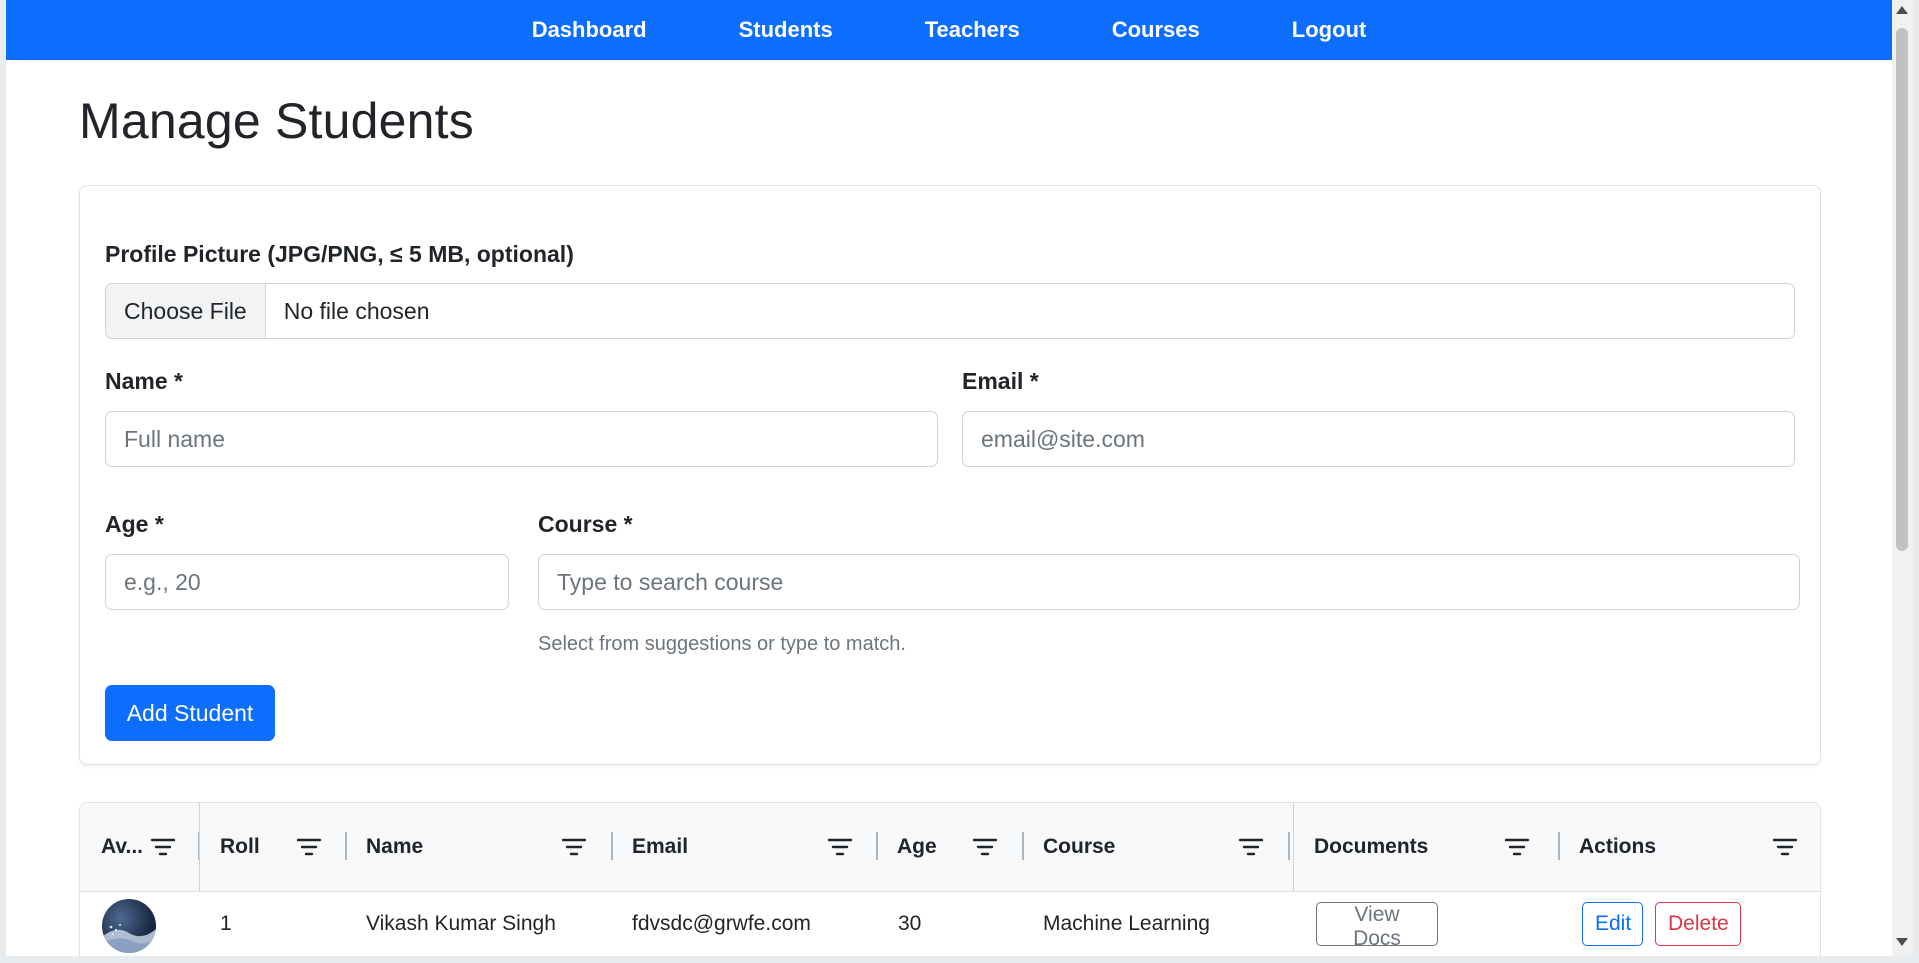 This screenshot has height=963, width=1919. I want to click on col-header-label: Actions, so click(1618, 846).